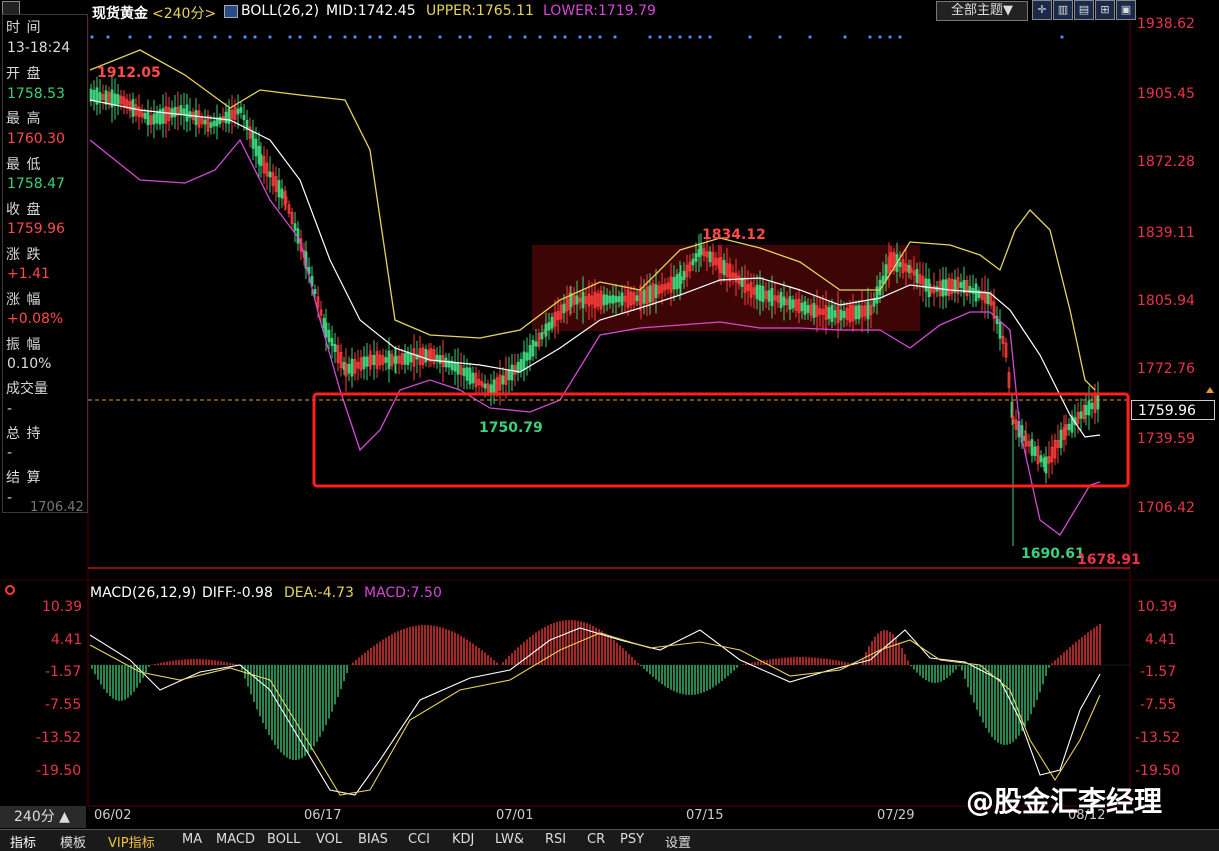 The height and width of the screenshot is (851, 1219). Describe the element at coordinates (373, 839) in the screenshot. I see `tab-bias: BIAS` at that location.